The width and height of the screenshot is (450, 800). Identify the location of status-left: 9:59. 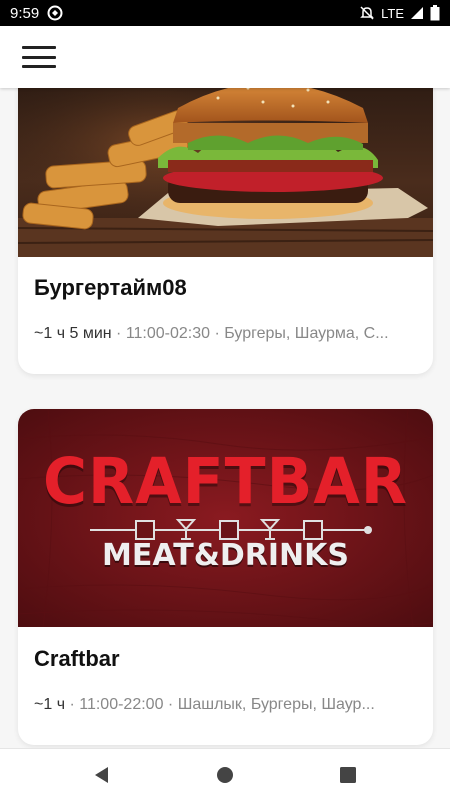
(36, 13).